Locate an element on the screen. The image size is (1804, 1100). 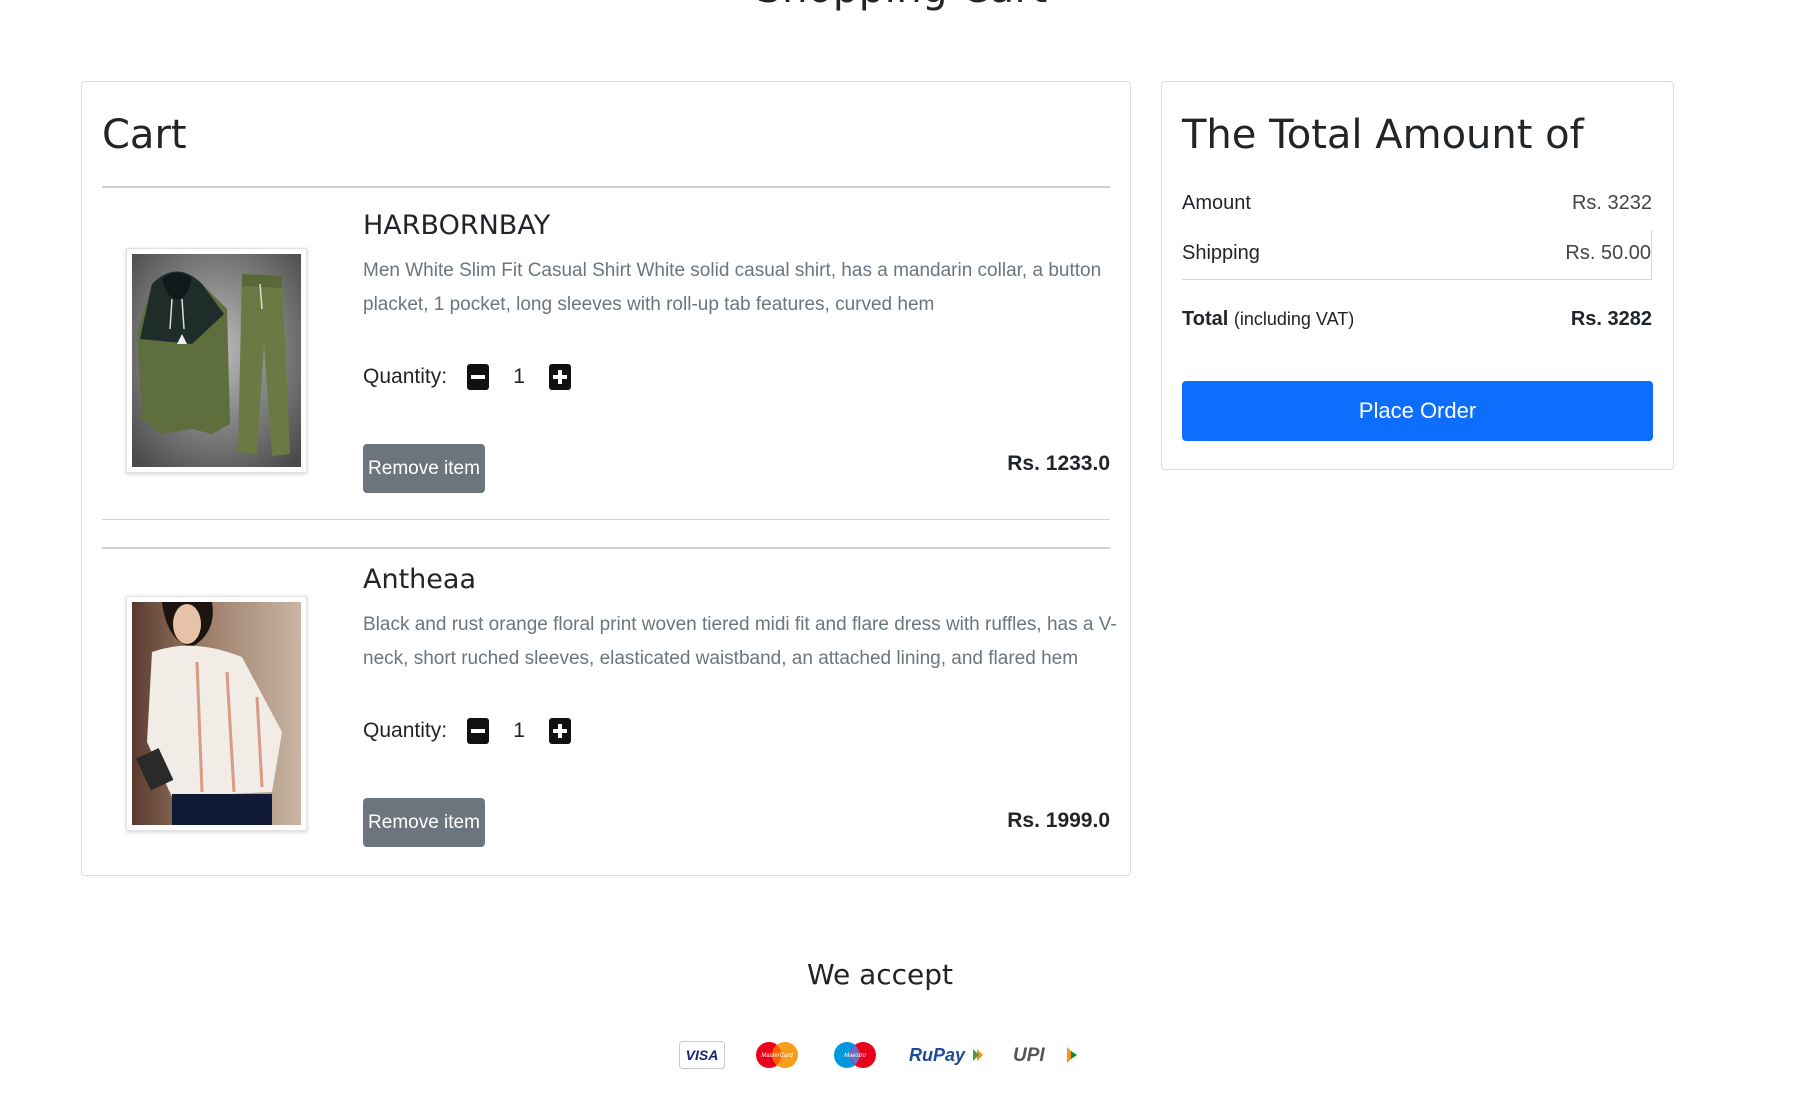
place-order-button: Place Order is located at coordinates (1417, 411).